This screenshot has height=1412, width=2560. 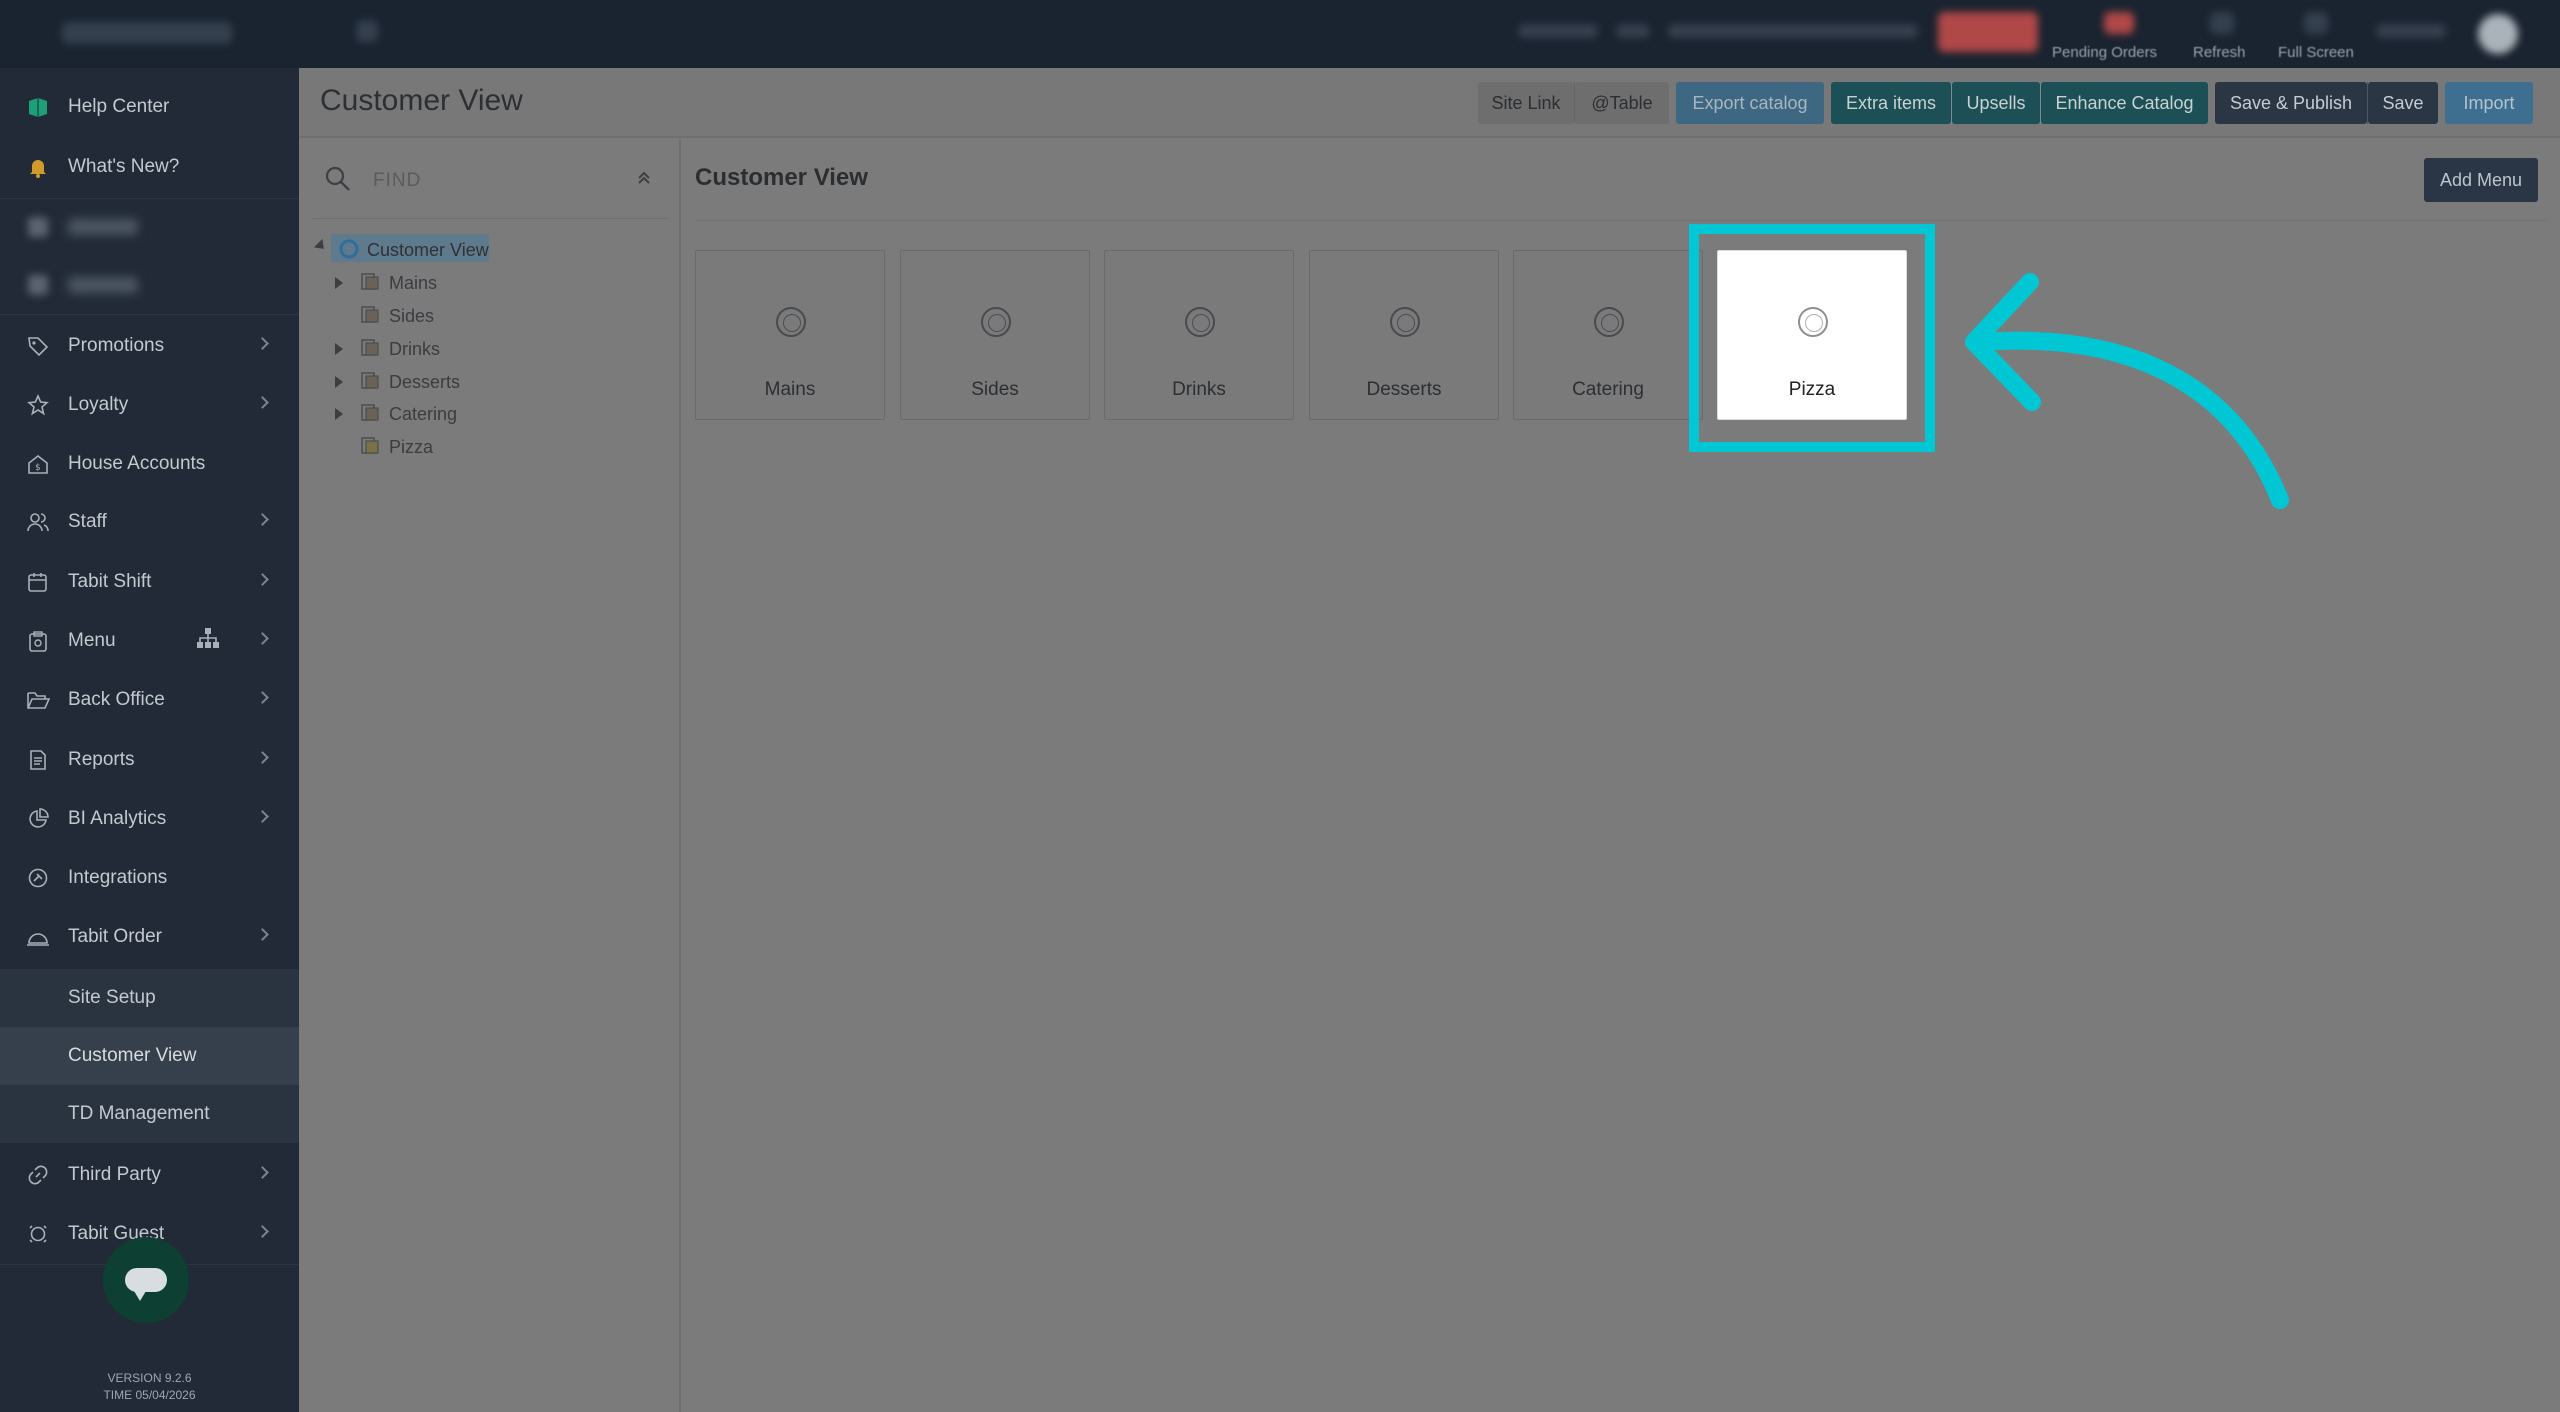 I want to click on menu-card-mains: Mains, so click(x=790, y=335).